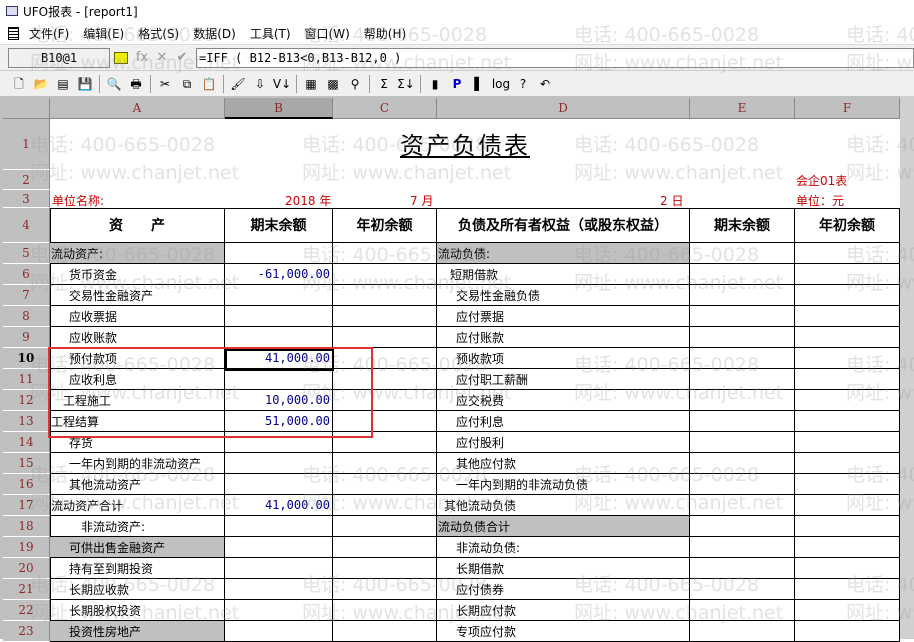 The image size is (914, 642). Describe the element at coordinates (137, 568) in the screenshot. I see `asset-item-label: 持有至到期投资` at that location.